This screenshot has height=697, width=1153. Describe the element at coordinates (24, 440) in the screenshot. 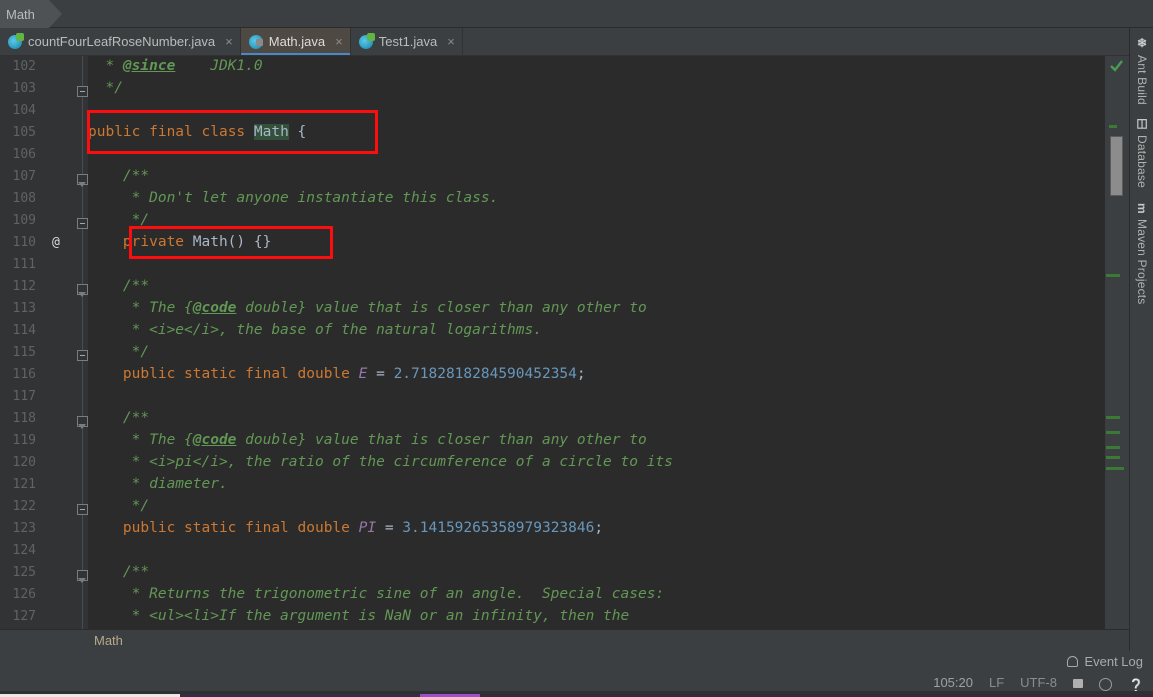

I see `line-number: 119` at that location.